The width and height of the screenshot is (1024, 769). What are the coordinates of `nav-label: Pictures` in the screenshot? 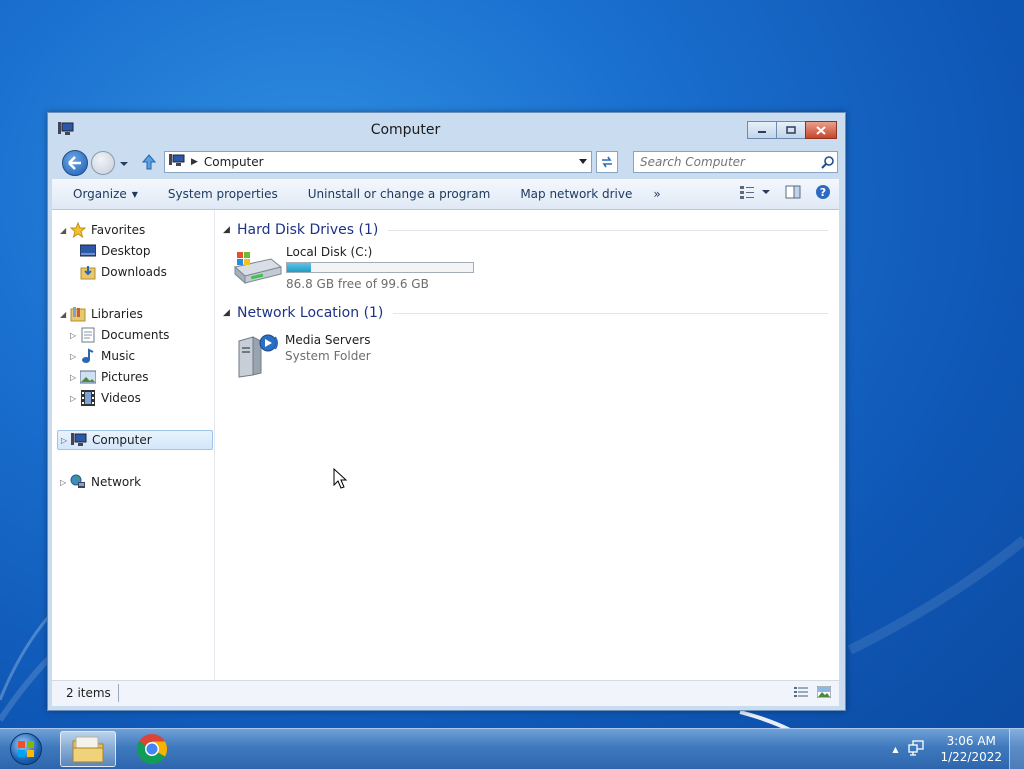 It's located at (125, 377).